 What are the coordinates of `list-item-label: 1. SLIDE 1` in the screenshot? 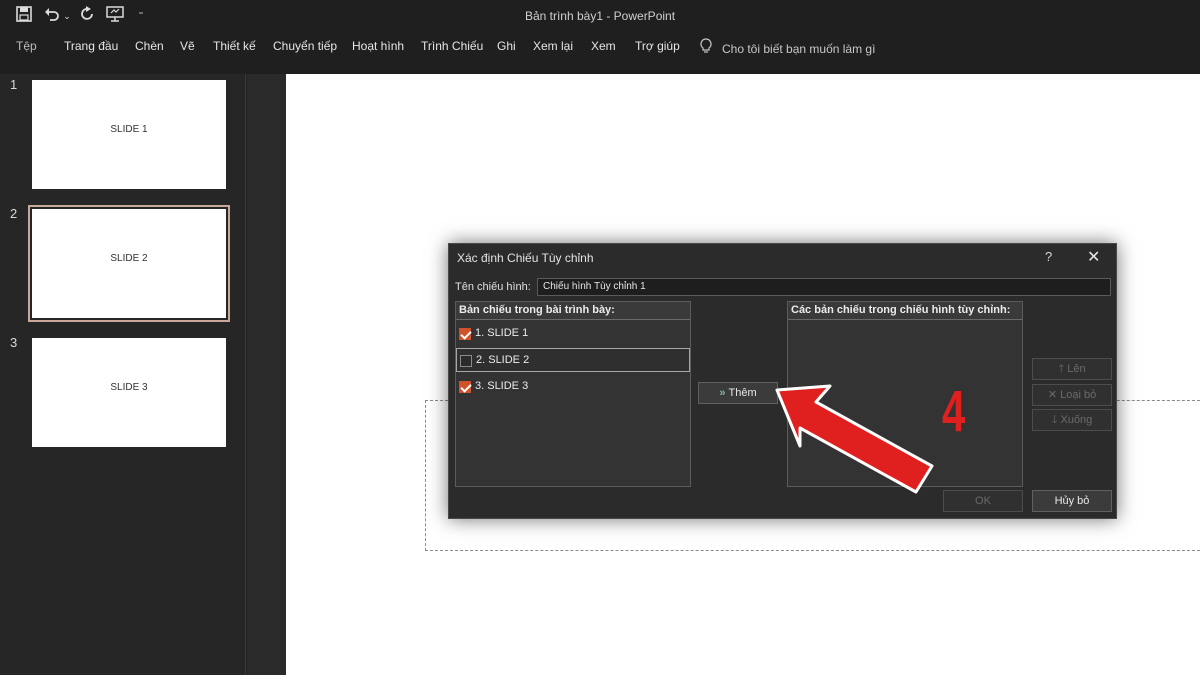 It's located at (502, 333).